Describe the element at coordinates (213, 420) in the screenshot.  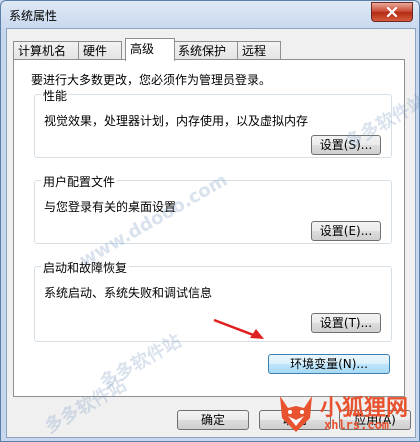
I see `ok-button: 确定` at that location.